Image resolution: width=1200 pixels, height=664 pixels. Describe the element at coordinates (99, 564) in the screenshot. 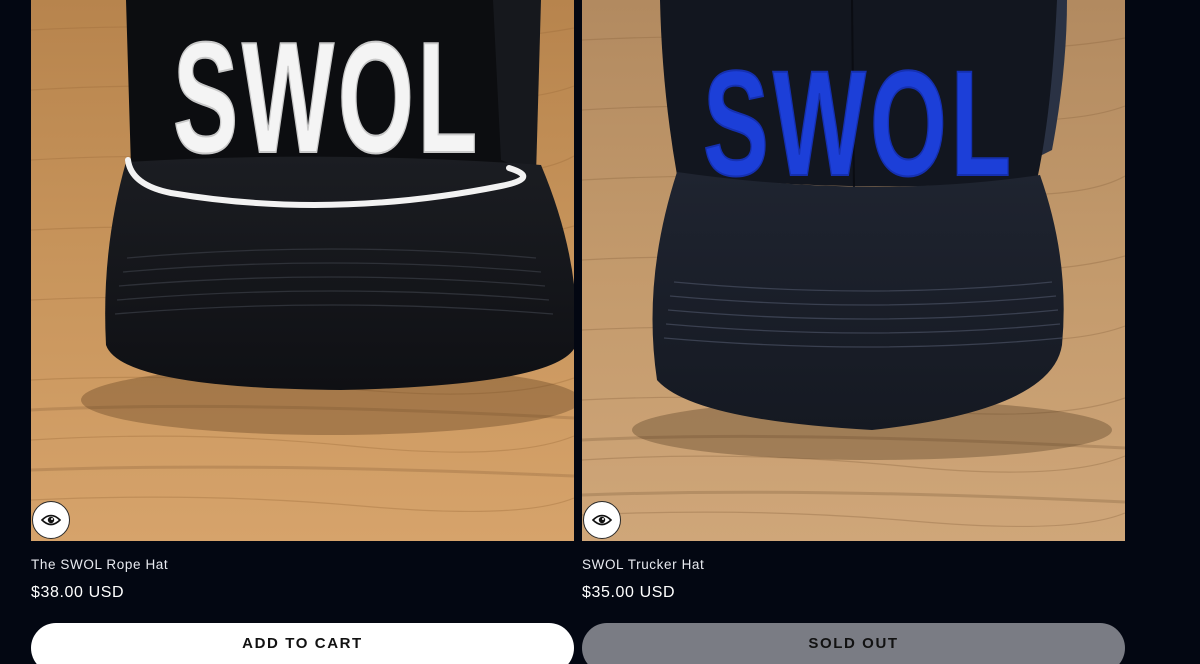

I see `product-title: The SWOL Rope Hat` at that location.